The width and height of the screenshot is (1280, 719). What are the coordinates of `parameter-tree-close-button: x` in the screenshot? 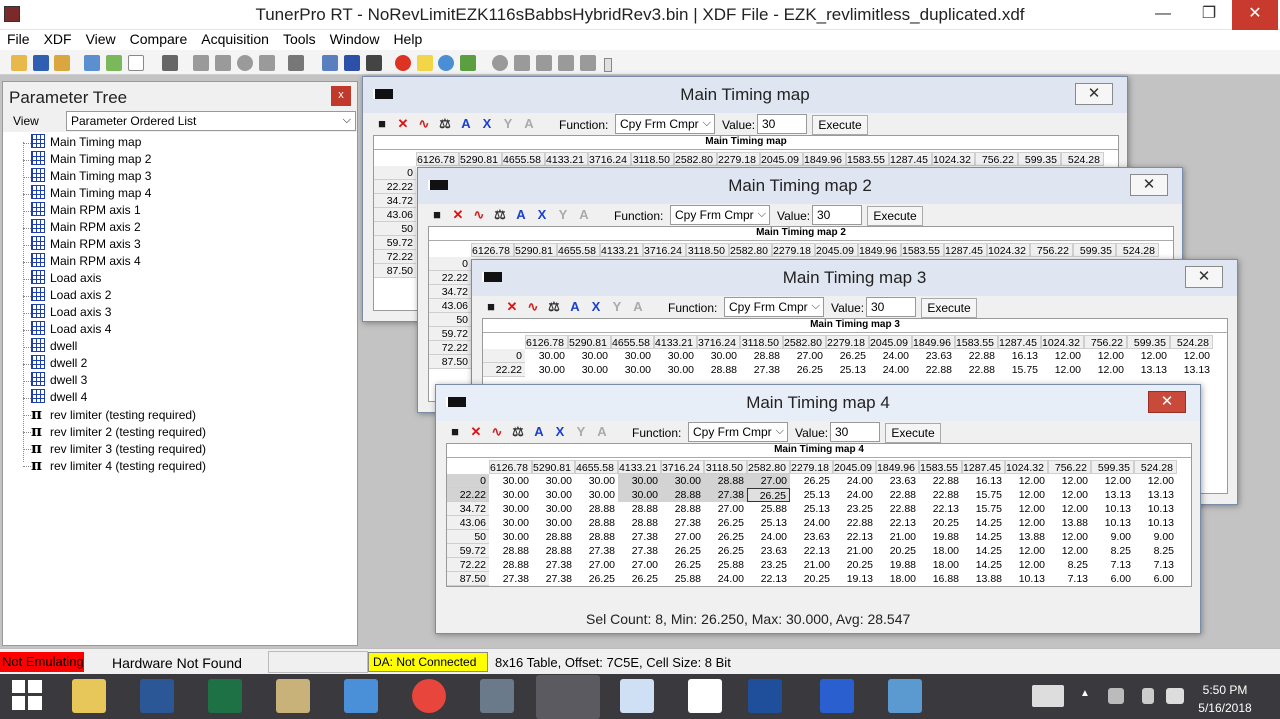 It's located at (341, 96).